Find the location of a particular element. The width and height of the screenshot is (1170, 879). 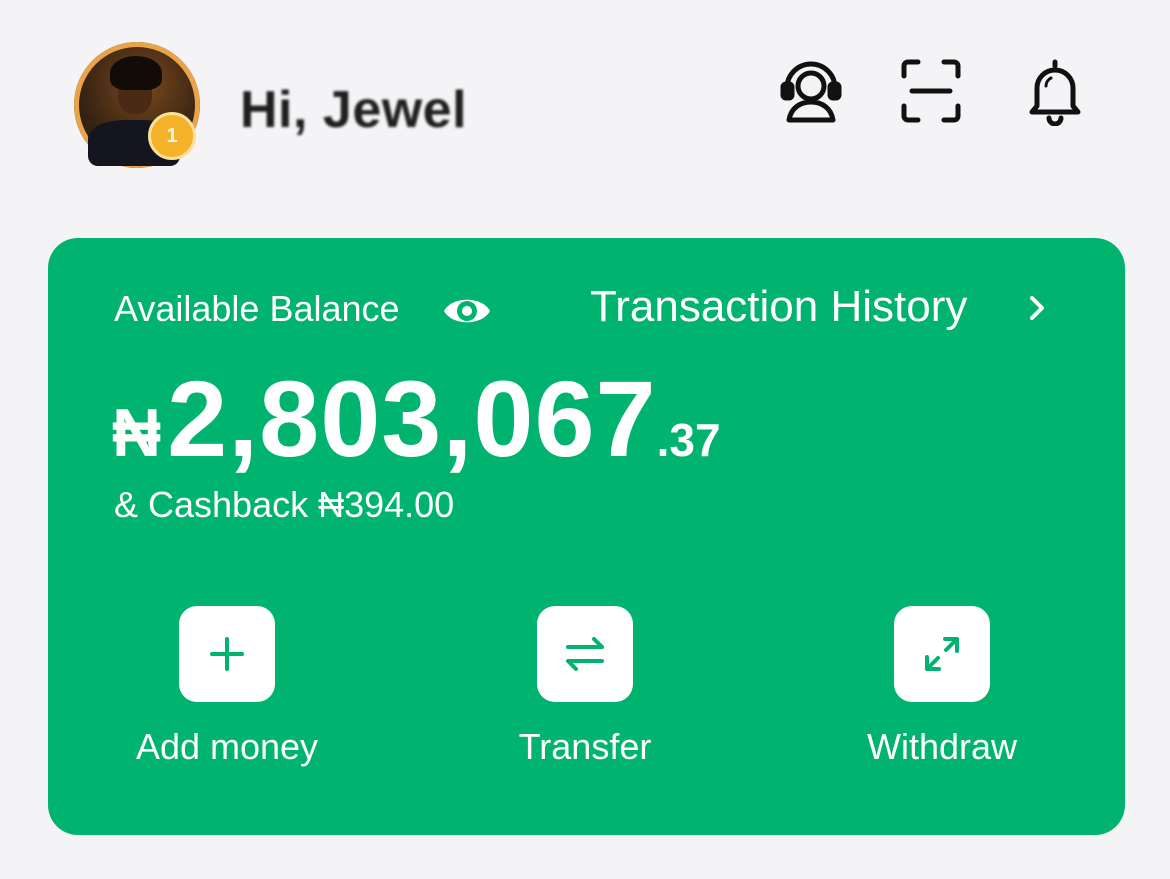

cashback-text: & Cashback ₦394.00 is located at coordinates (284, 504).